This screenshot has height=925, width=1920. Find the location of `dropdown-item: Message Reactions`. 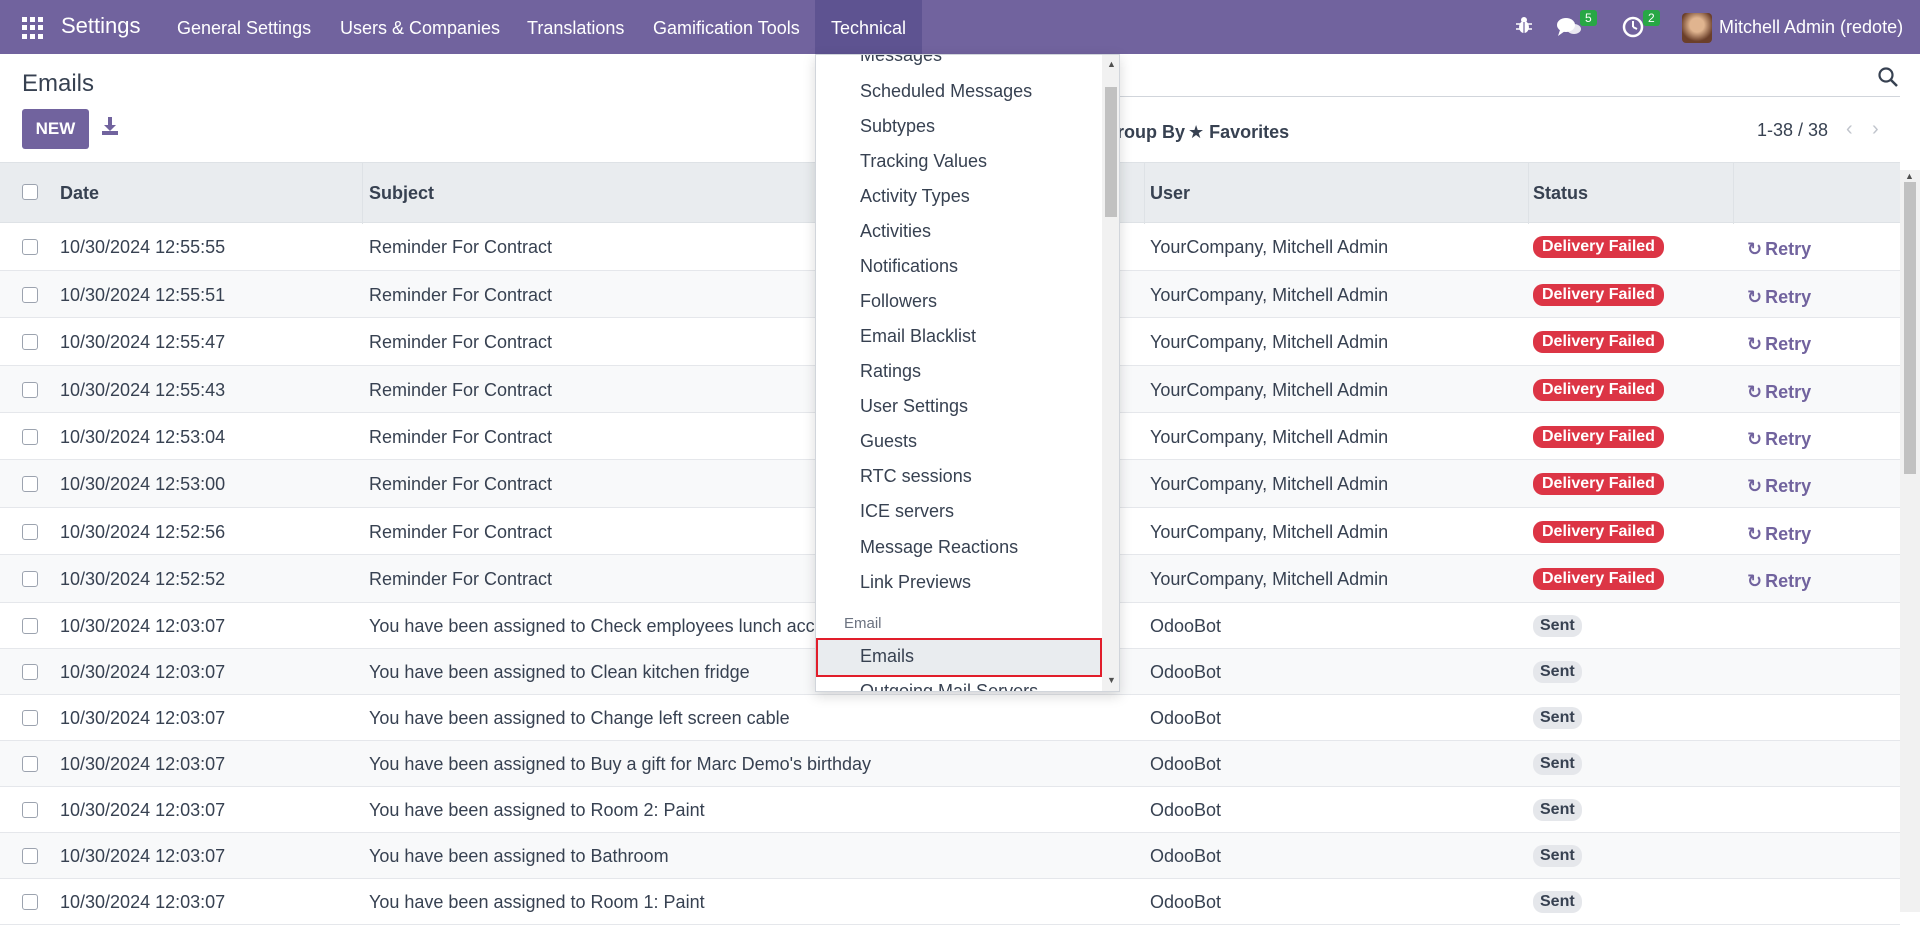

dropdown-item: Message Reactions is located at coordinates (939, 547).